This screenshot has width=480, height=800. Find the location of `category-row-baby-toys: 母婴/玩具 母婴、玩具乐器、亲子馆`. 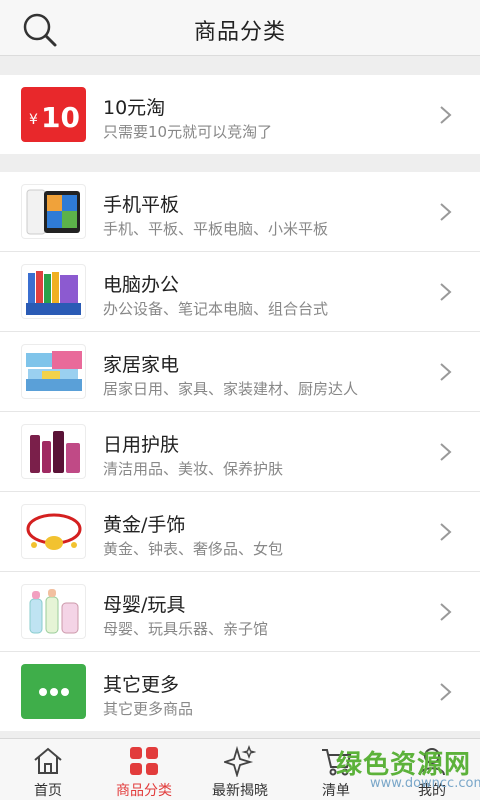

category-row-baby-toys: 母婴/玩具 母婴、玩具乐器、亲子馆 is located at coordinates (240, 611).